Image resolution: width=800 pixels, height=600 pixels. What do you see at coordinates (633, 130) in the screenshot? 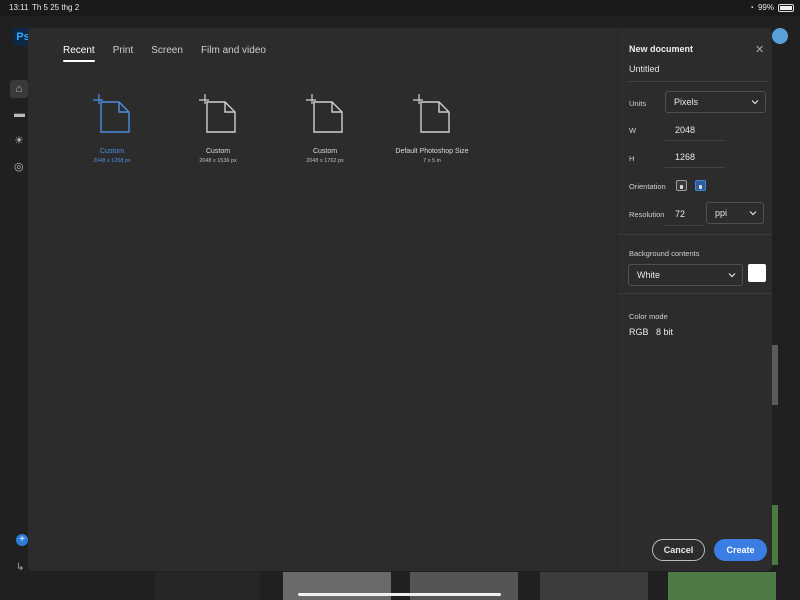
I see `width-label: W` at bounding box center [633, 130].